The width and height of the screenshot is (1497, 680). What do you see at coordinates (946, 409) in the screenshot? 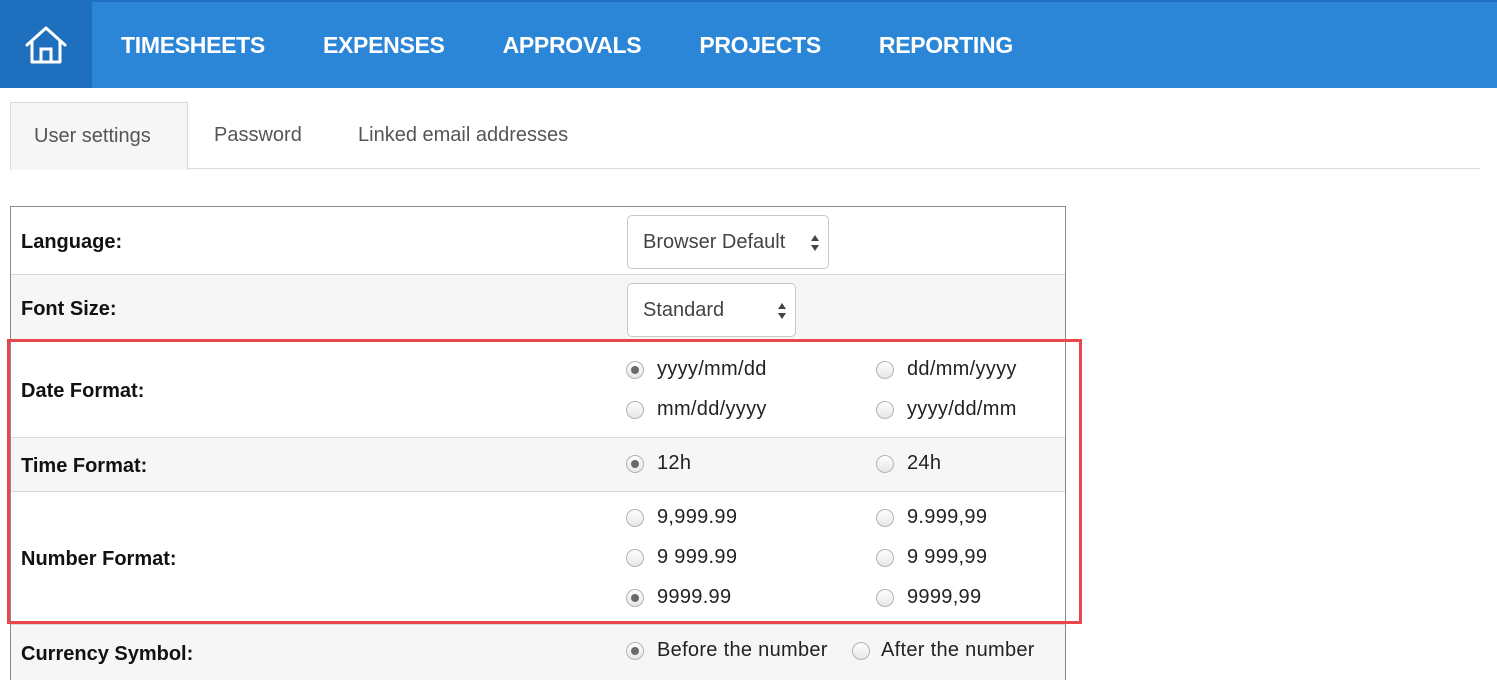
I see `date-option-yyyy-dd-mm: yyyy/dd/mm` at bounding box center [946, 409].